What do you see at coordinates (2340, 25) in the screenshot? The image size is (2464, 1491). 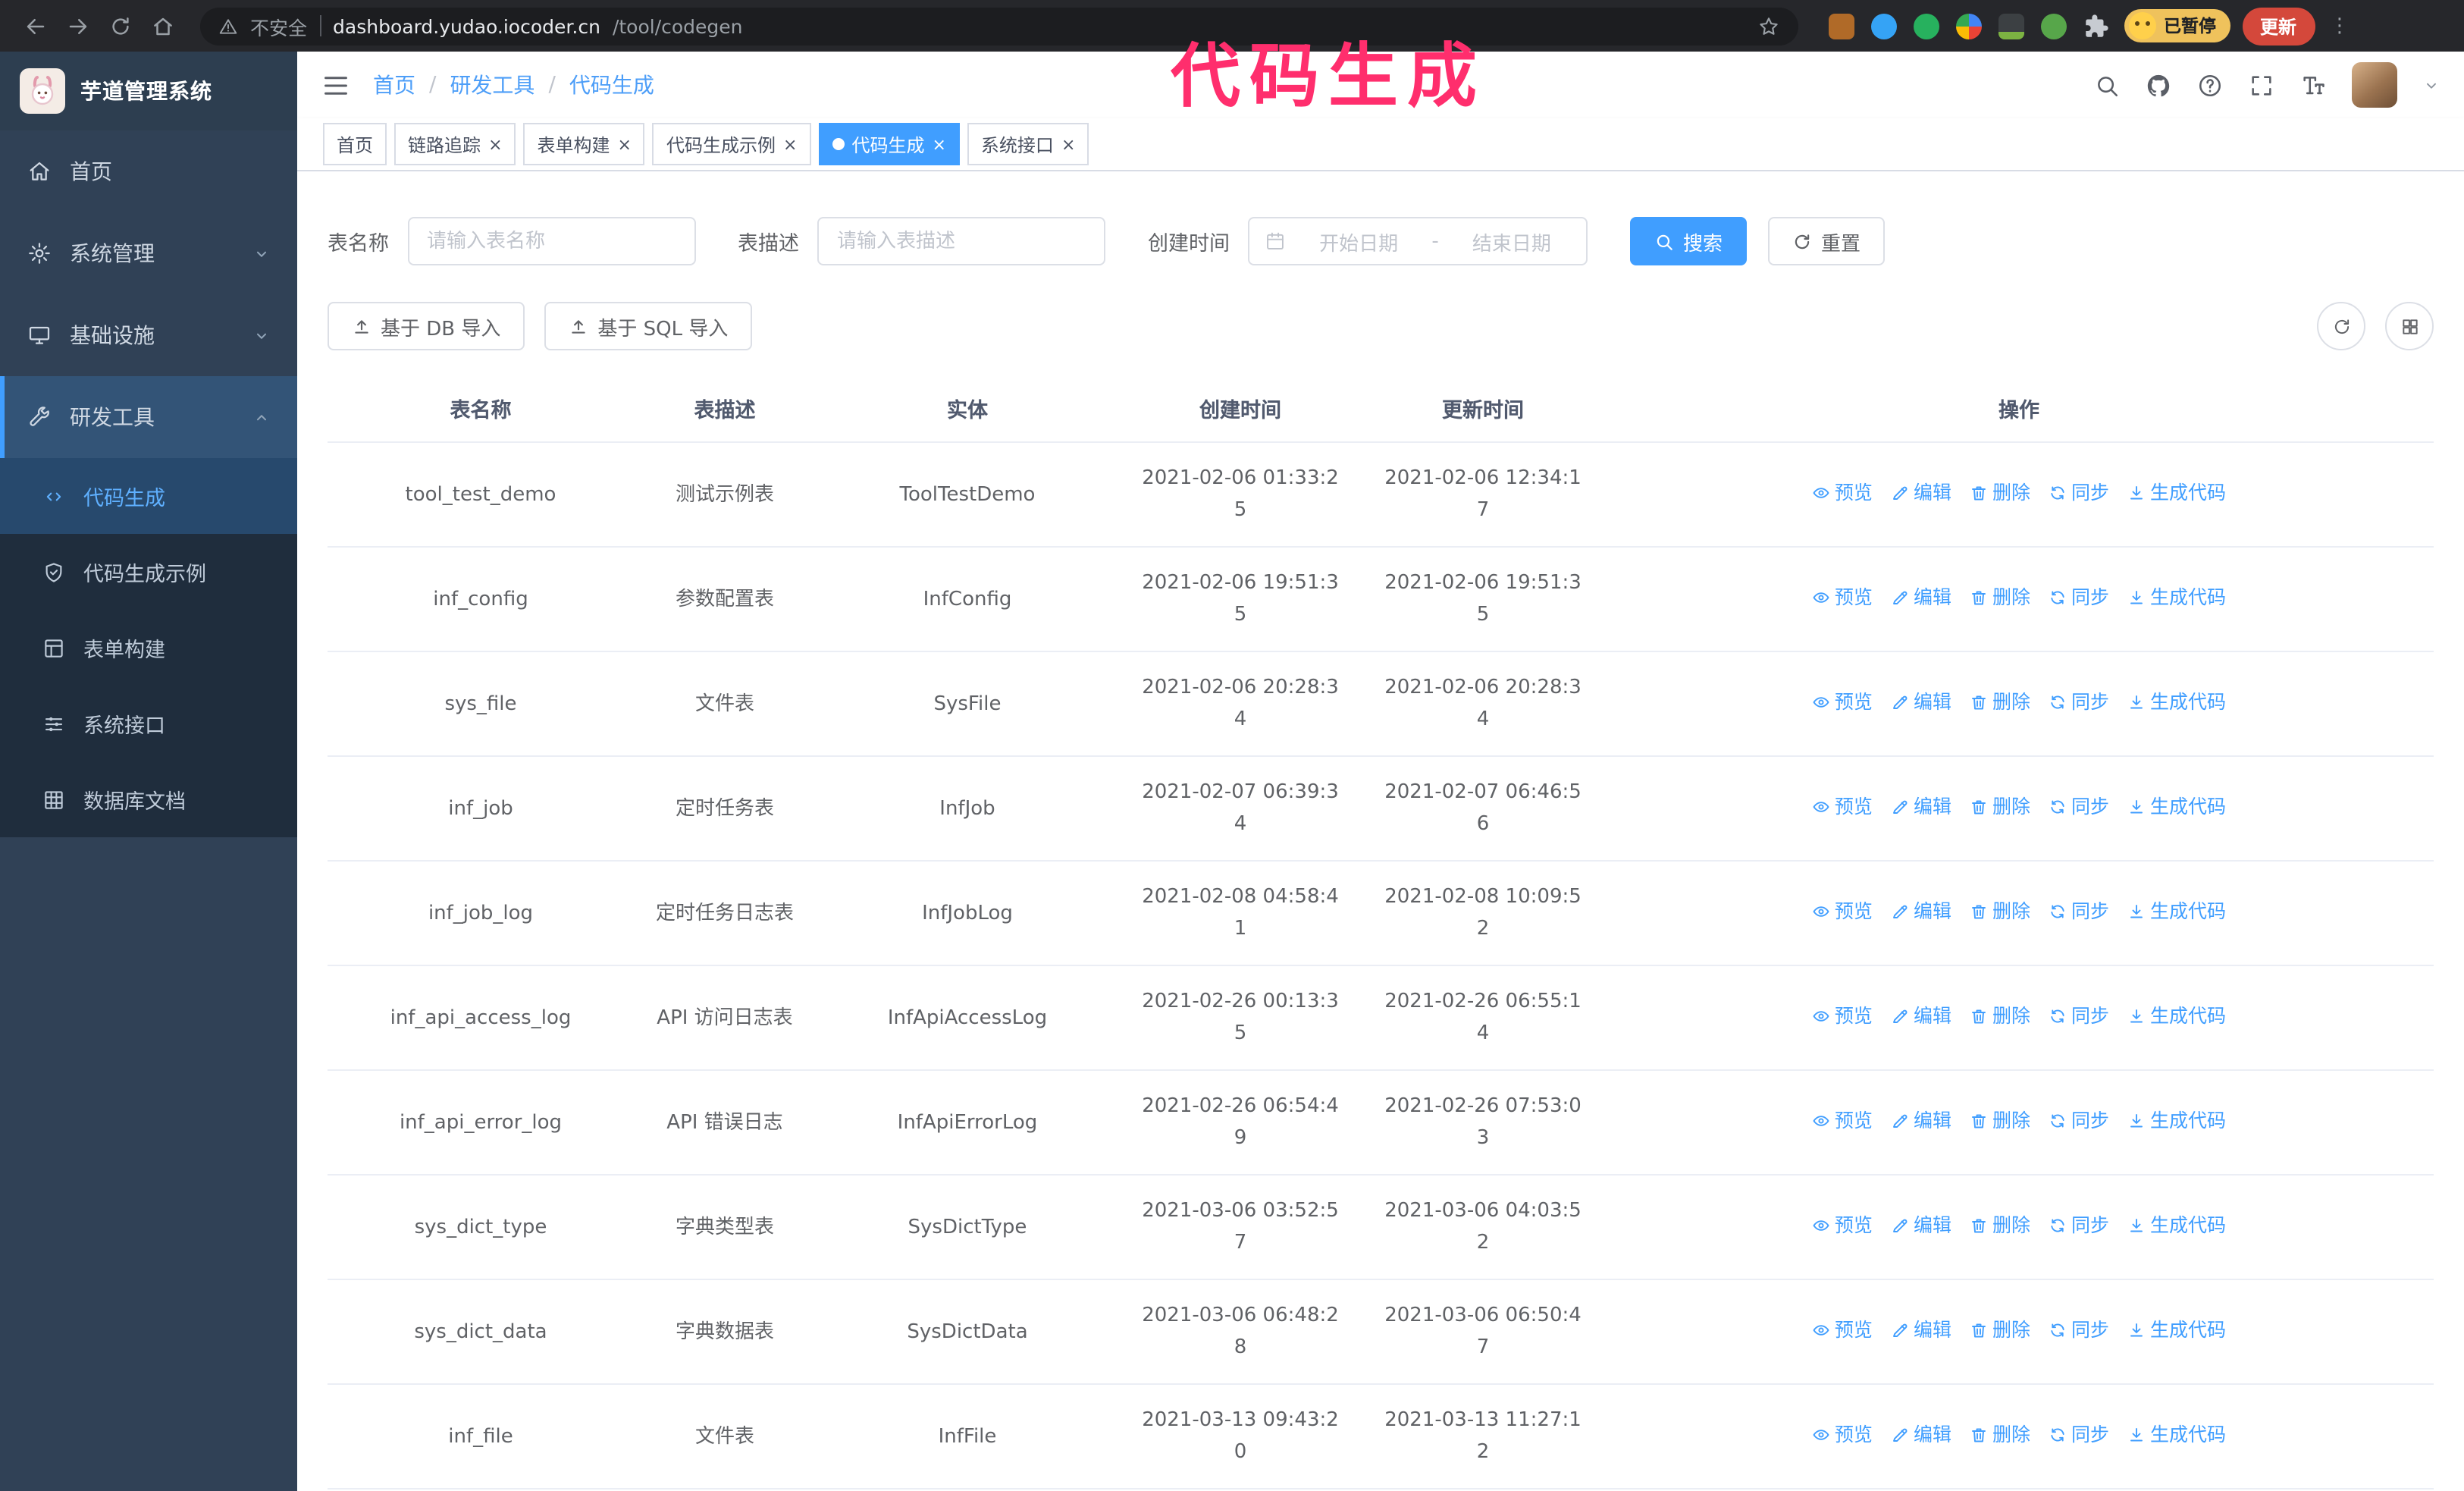 I see `chrome-menu-icon: ⋮` at bounding box center [2340, 25].